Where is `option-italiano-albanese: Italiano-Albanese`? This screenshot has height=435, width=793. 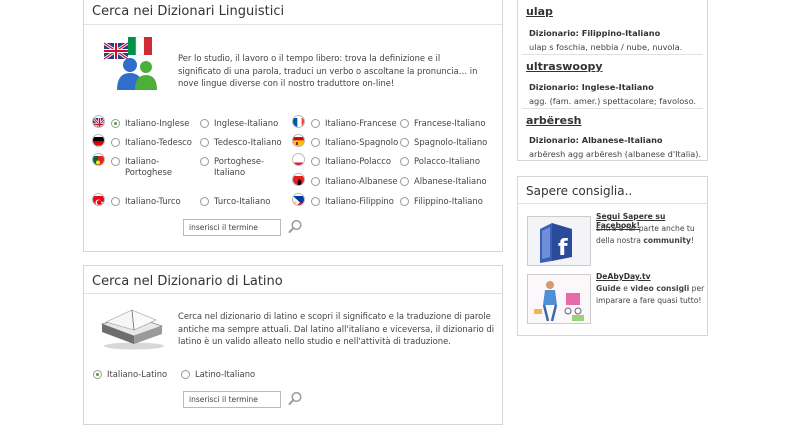 option-italiano-albanese: Italiano-Albanese is located at coordinates (354, 181).